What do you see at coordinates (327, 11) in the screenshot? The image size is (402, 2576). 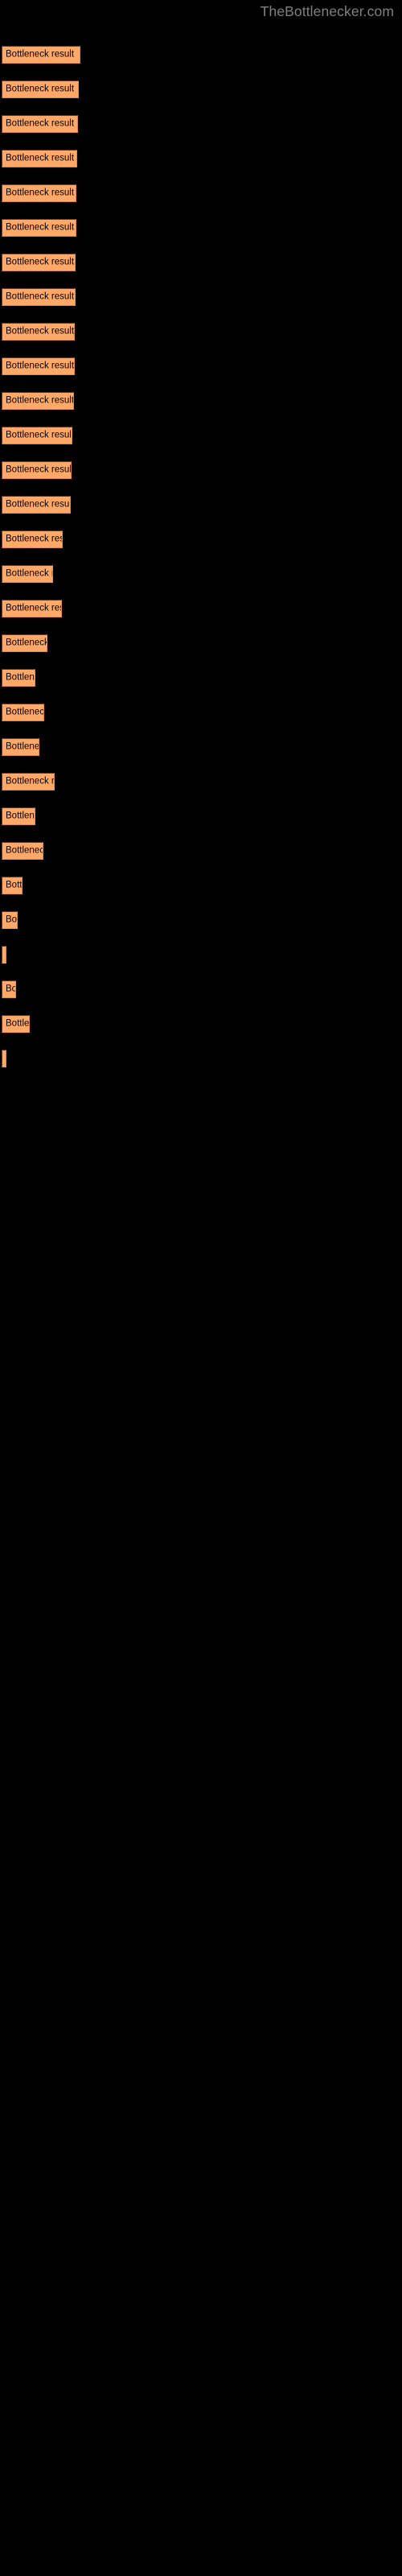 I see `site-title: TheBottlenecker.com` at bounding box center [327, 11].